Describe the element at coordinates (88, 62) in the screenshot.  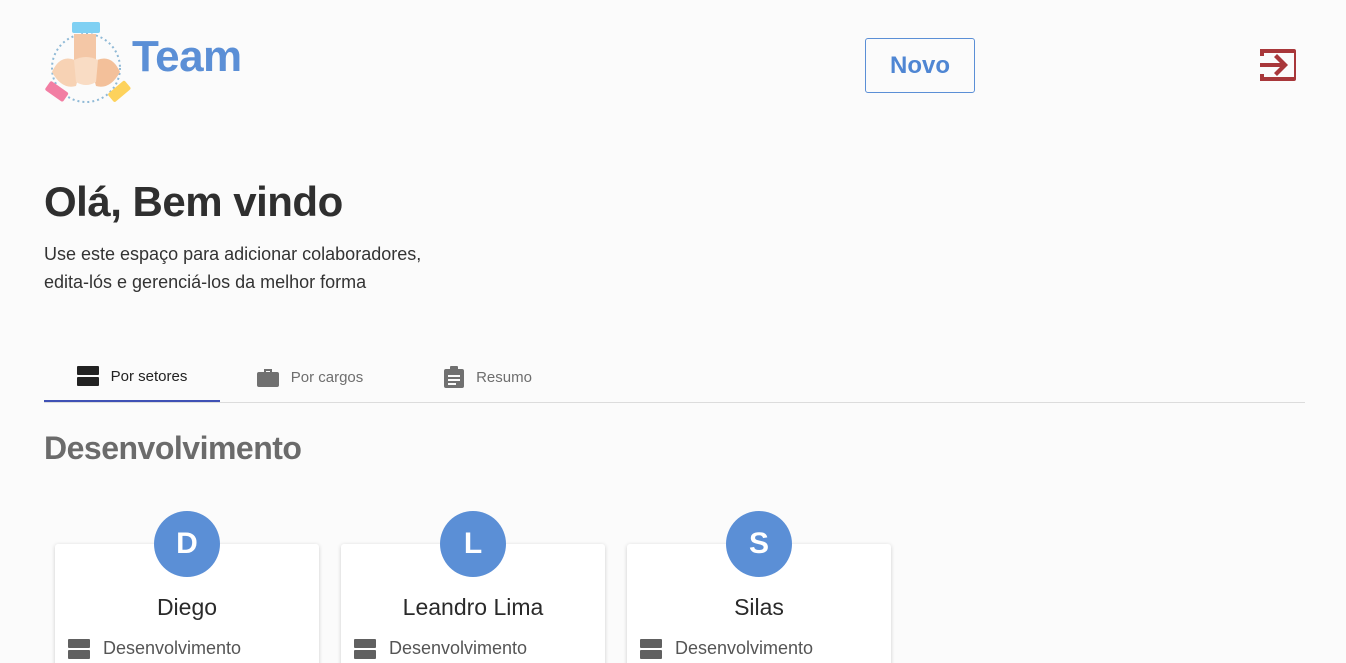
I see `team-hands-logo-icon` at that location.